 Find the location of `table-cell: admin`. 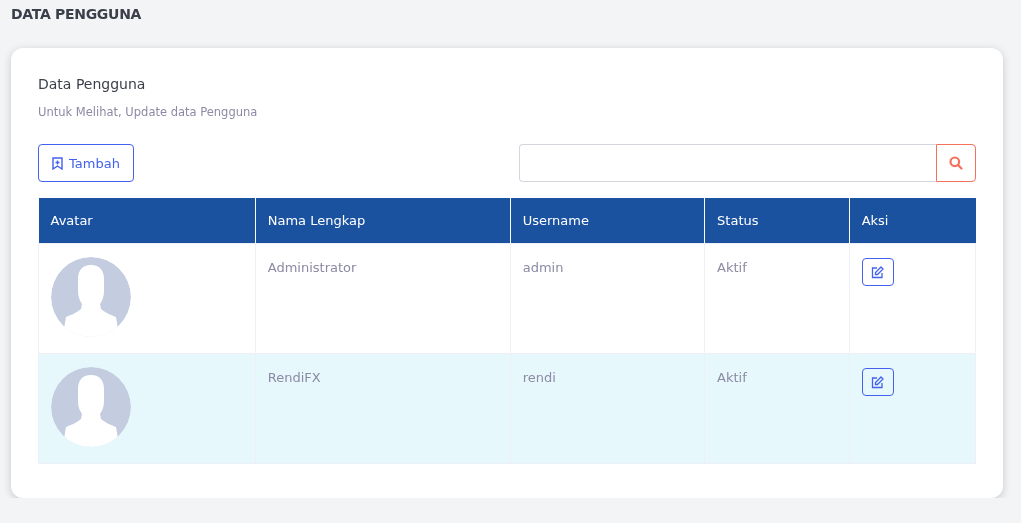

table-cell: admin is located at coordinates (607, 298).